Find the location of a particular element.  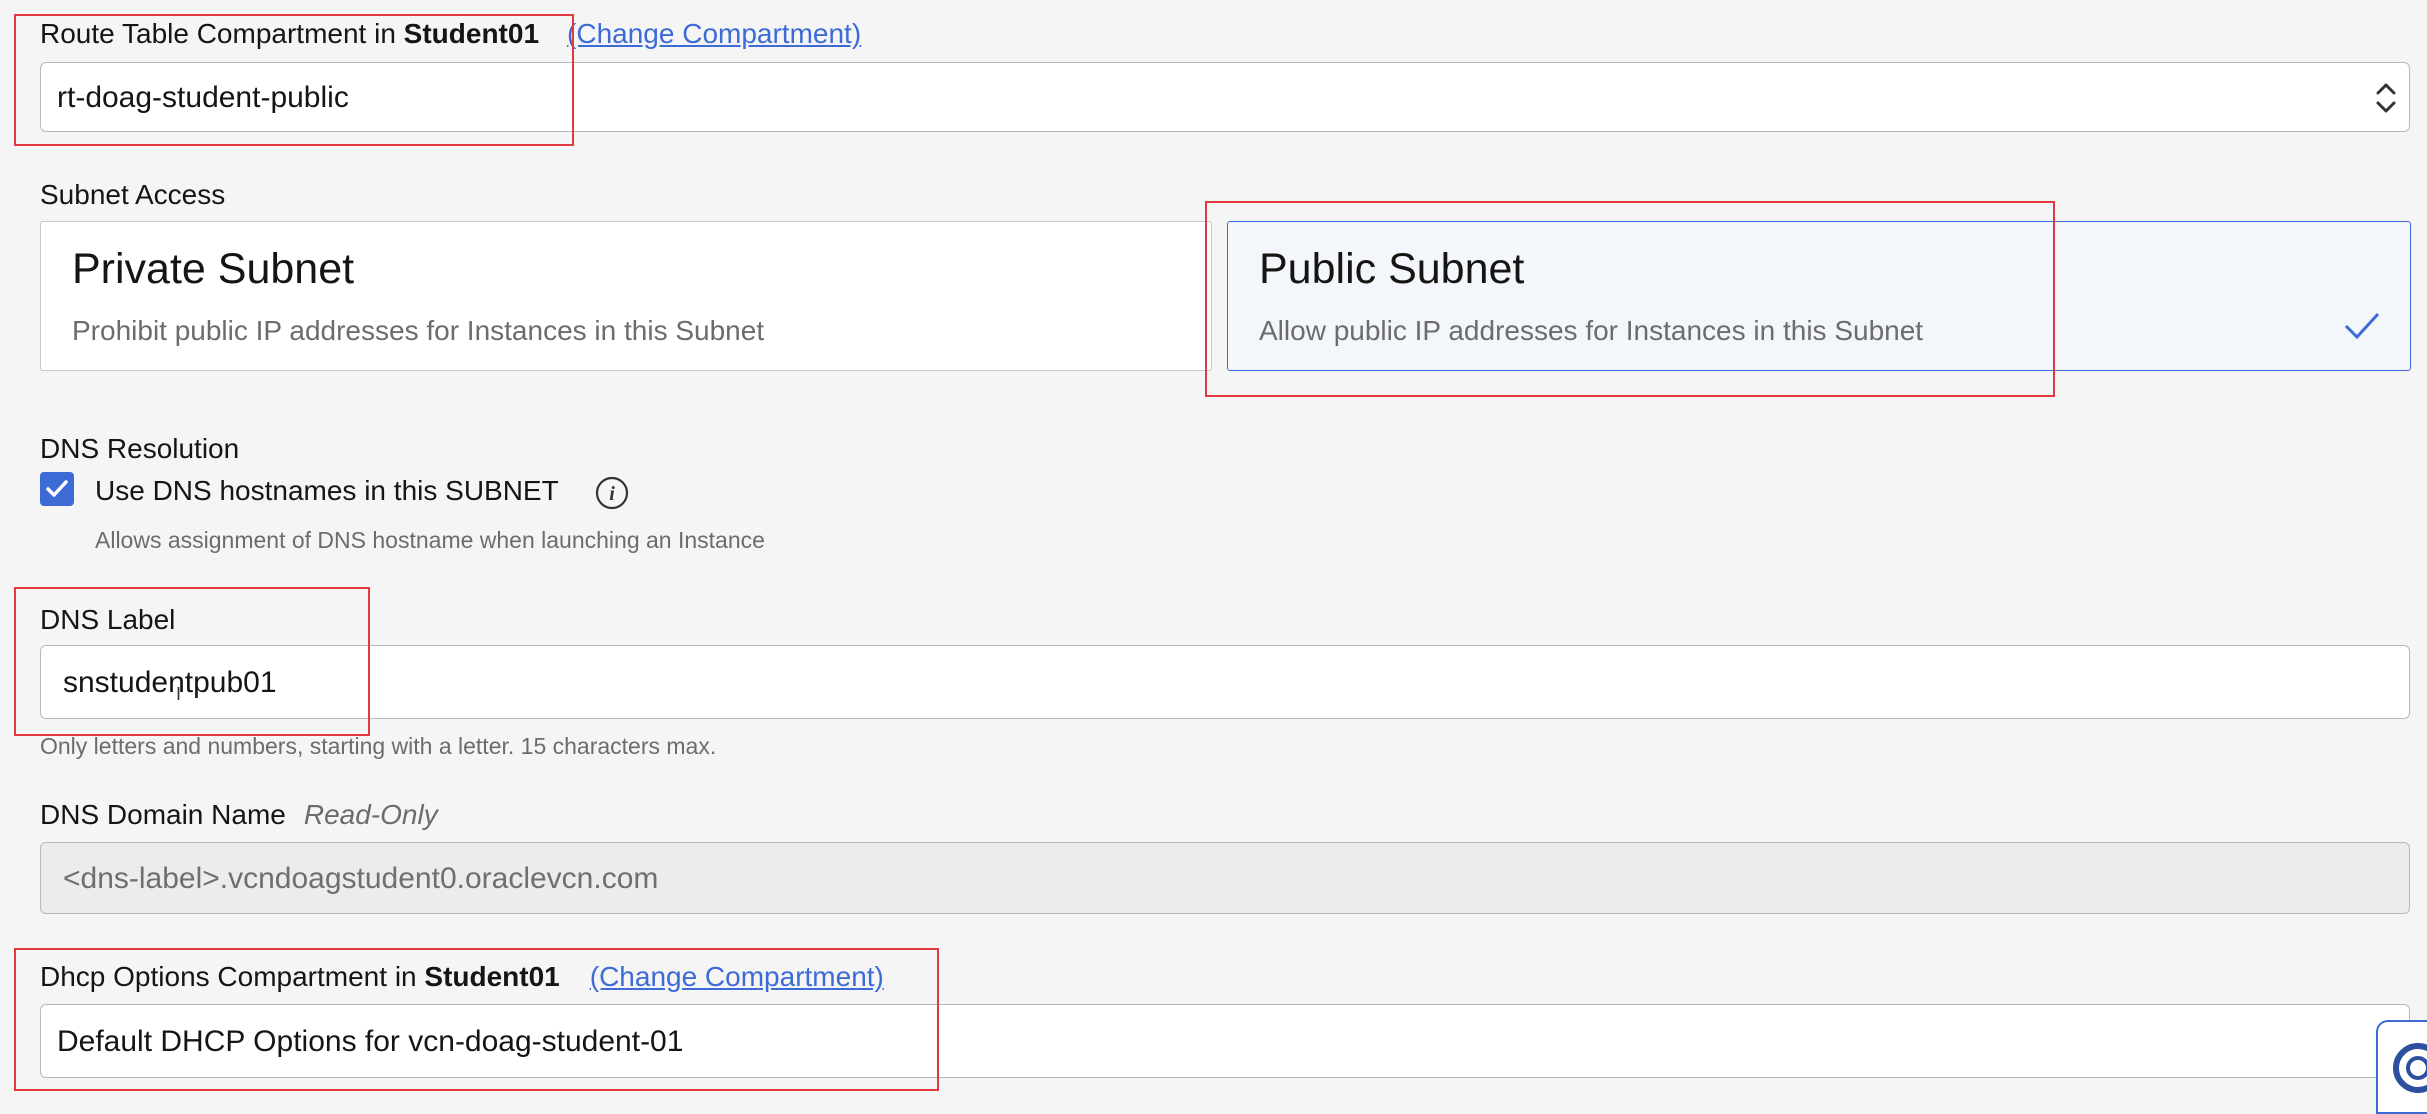

up-down-chevron-icon is located at coordinates (2386, 98).